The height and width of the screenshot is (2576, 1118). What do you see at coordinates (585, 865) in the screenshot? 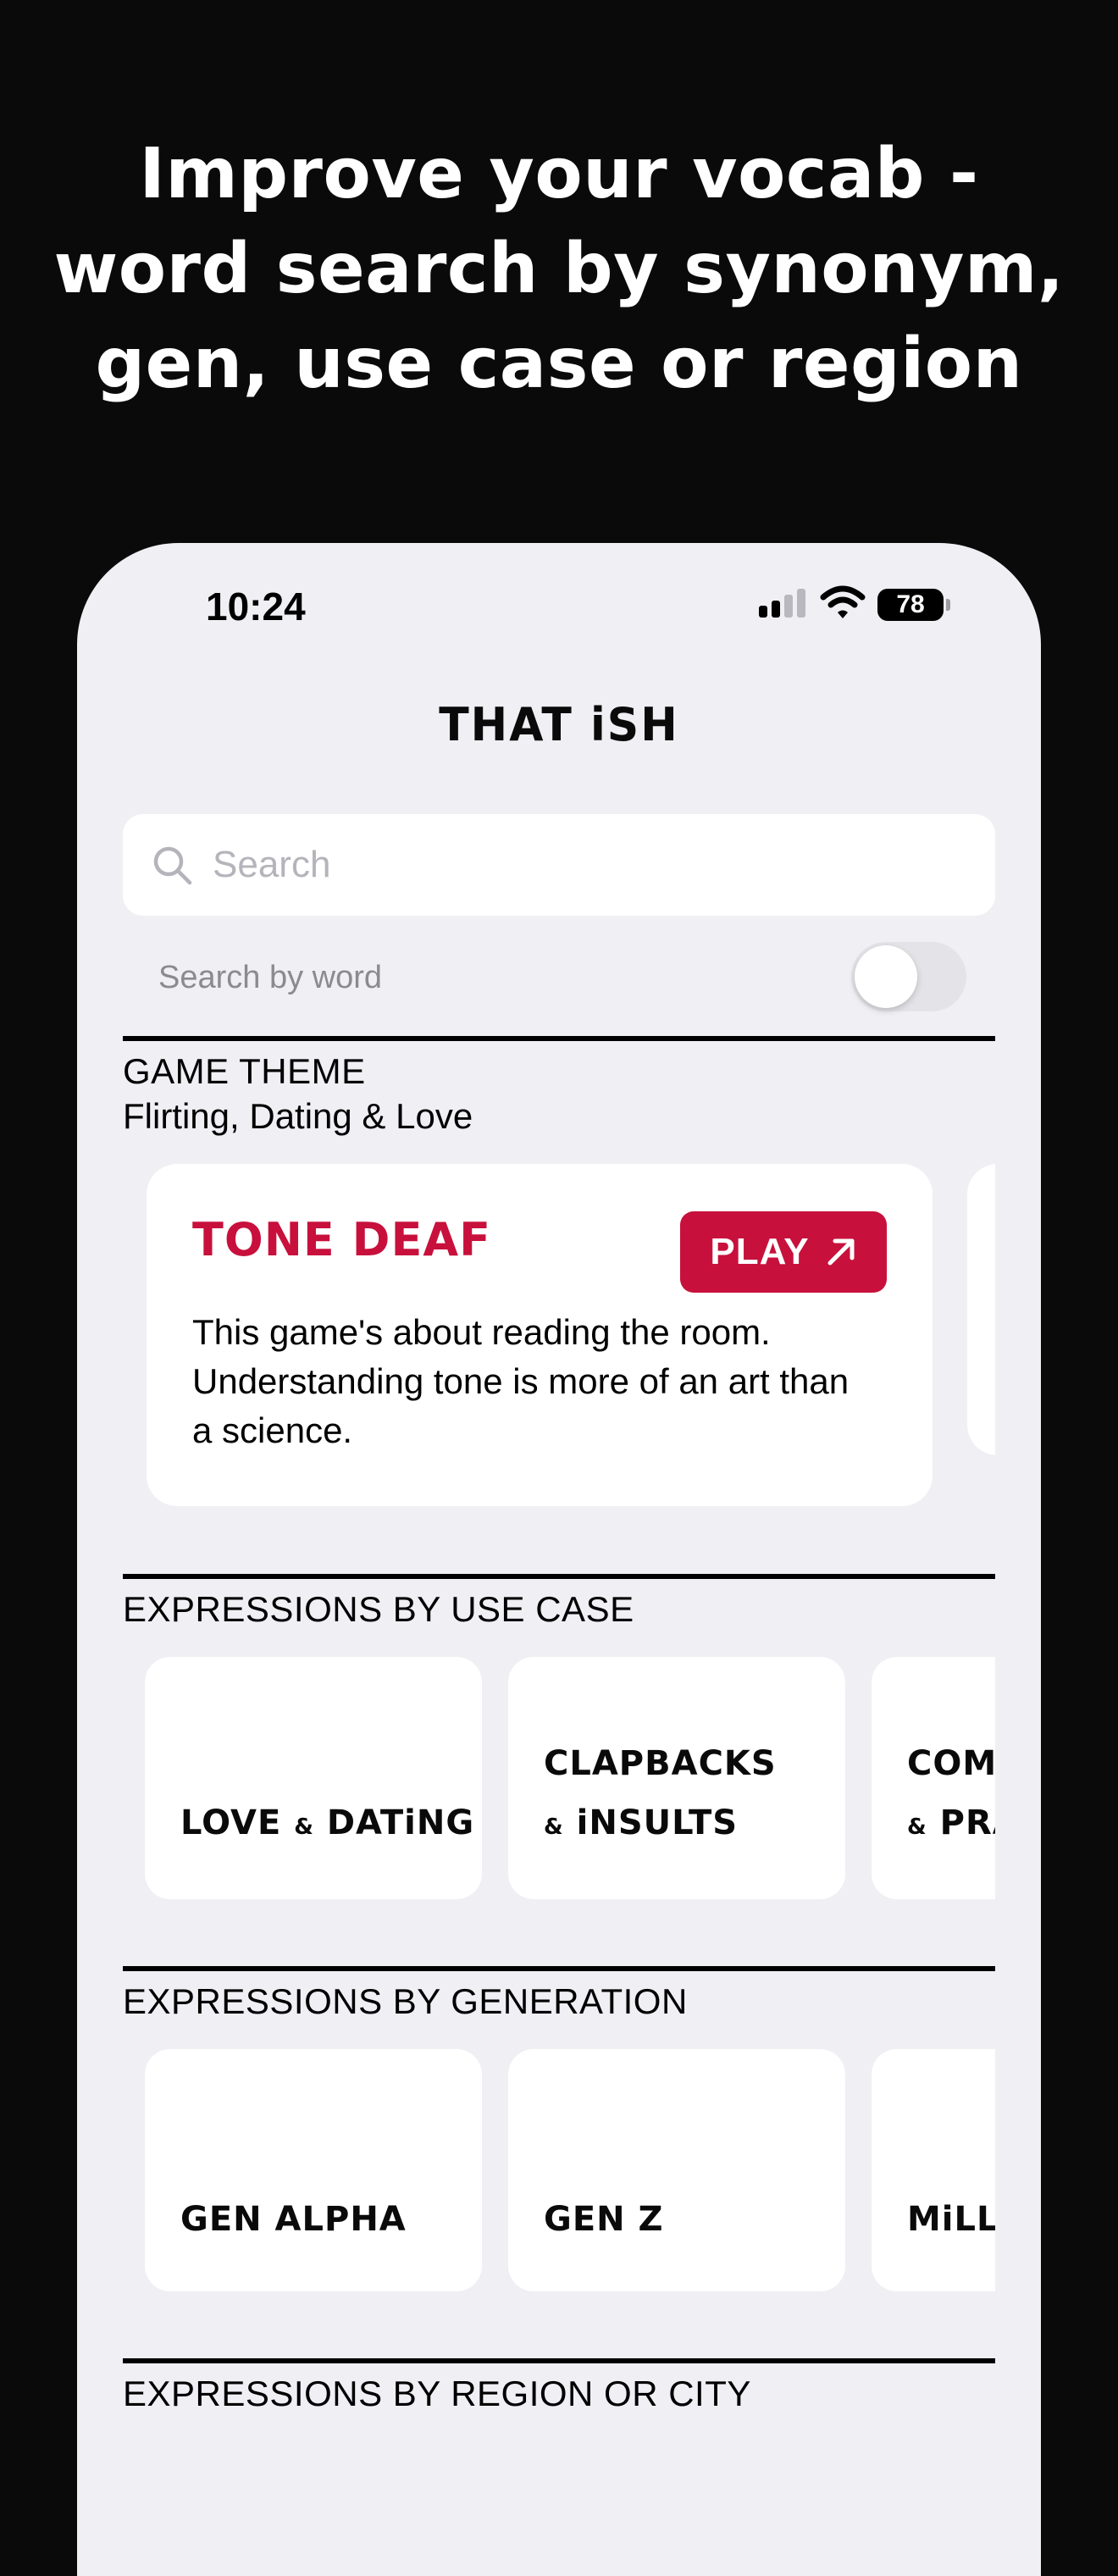
I see `search-input` at bounding box center [585, 865].